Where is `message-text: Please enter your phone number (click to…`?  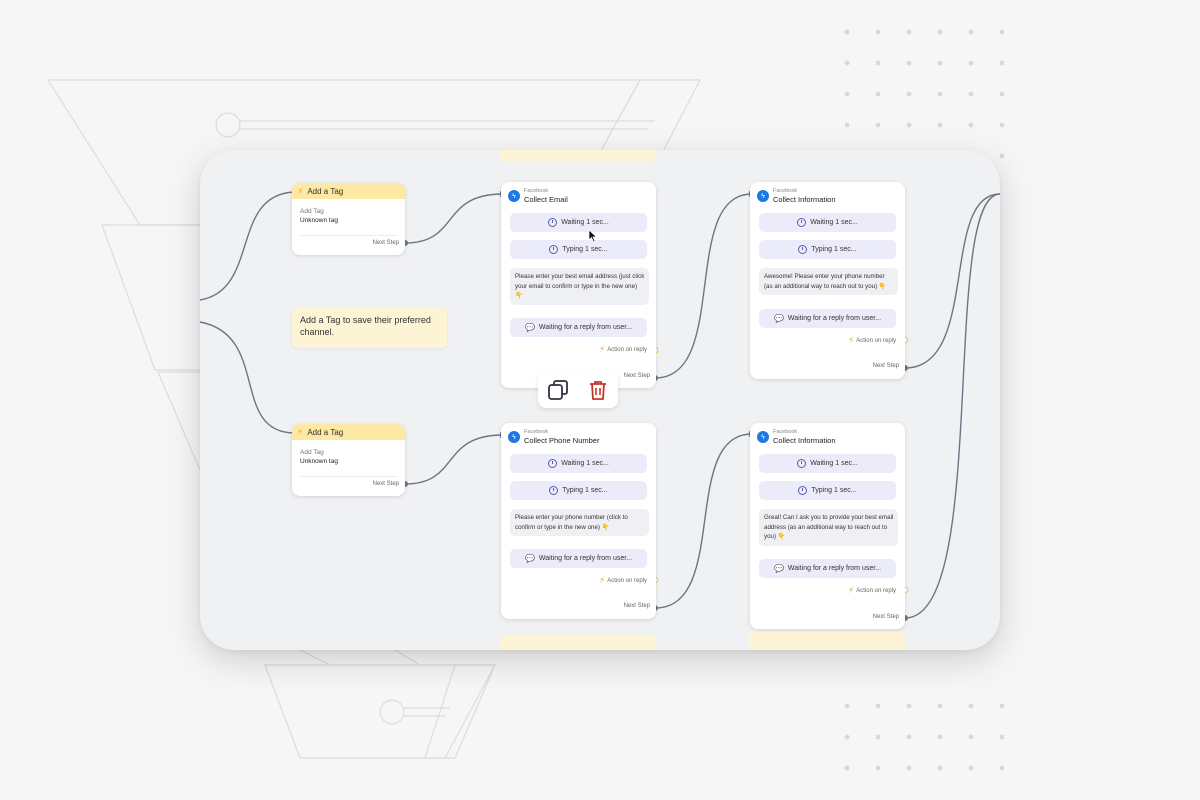
message-text: Please enter your phone number (click to… is located at coordinates (579, 523).